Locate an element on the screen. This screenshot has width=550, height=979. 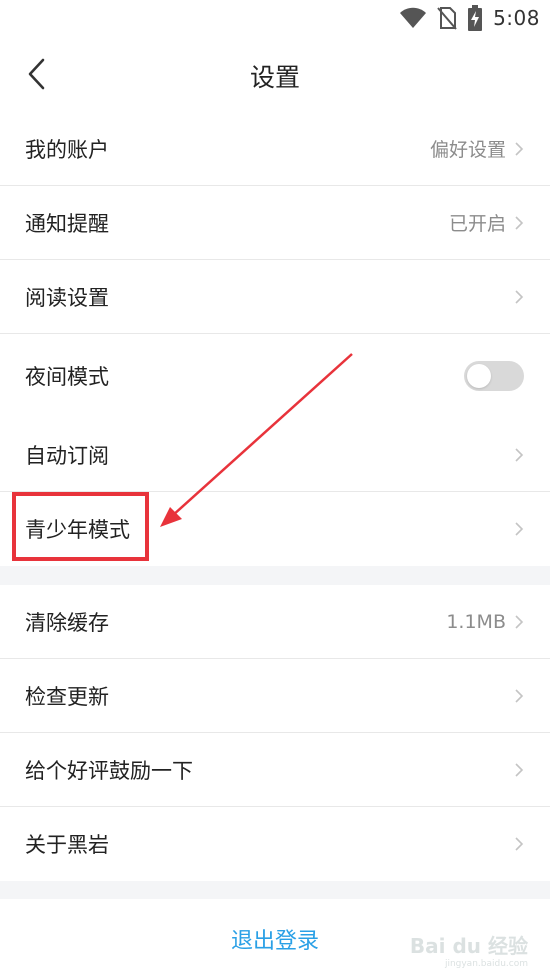
settings-row-night-mode: 夜间模式 is located at coordinates (275, 376).